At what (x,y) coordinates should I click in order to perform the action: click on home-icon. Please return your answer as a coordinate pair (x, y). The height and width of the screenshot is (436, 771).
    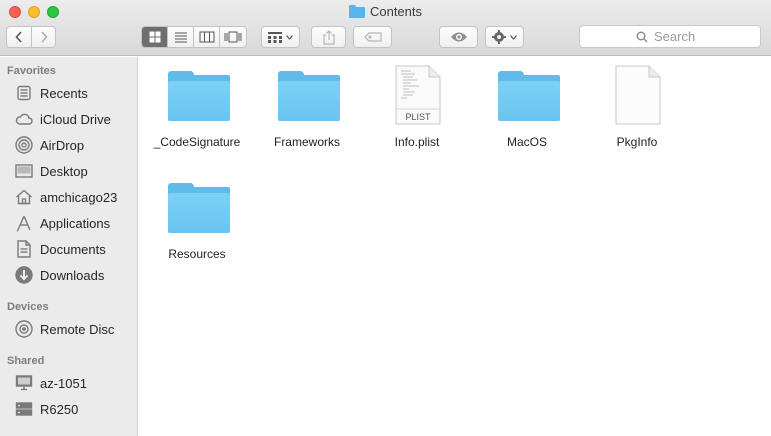
    Looking at the image, I should click on (23, 197).